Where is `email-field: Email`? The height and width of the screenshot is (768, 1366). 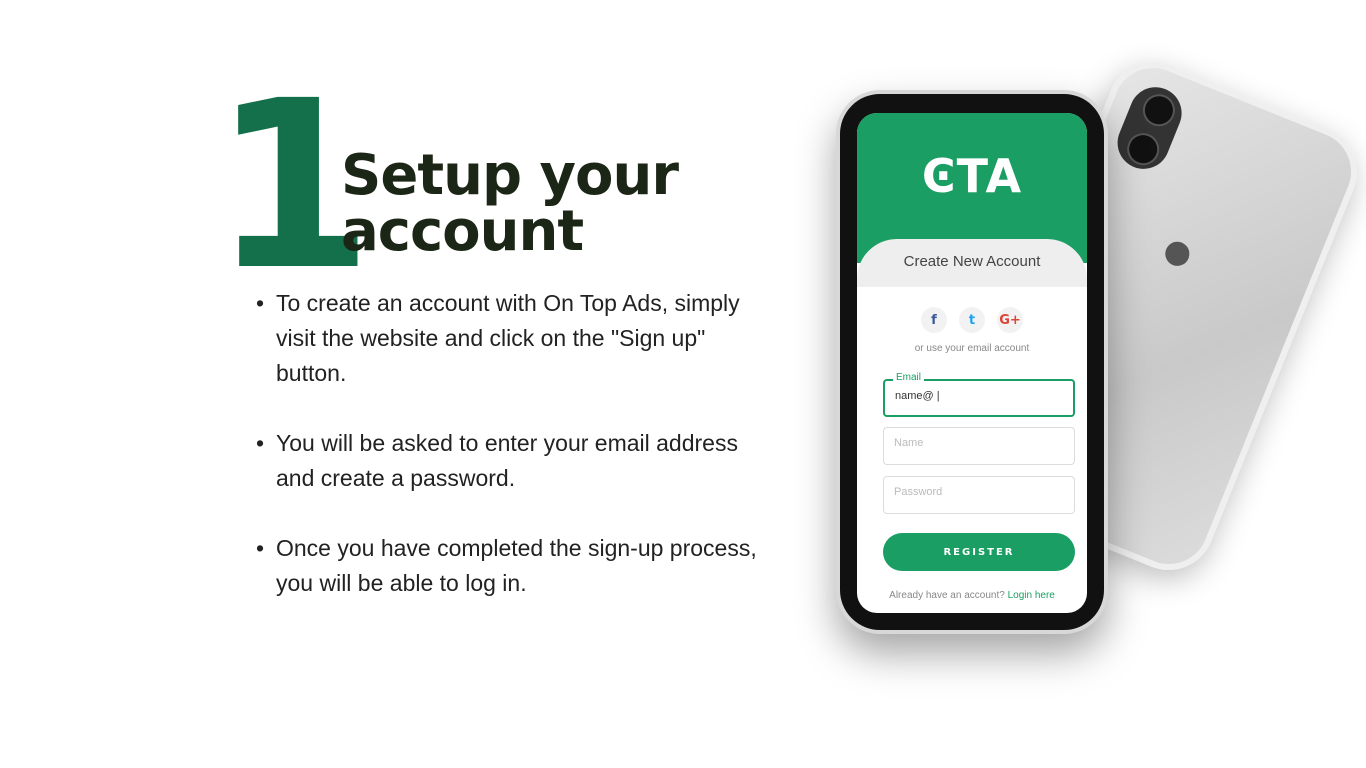 email-field: Email is located at coordinates (979, 394).